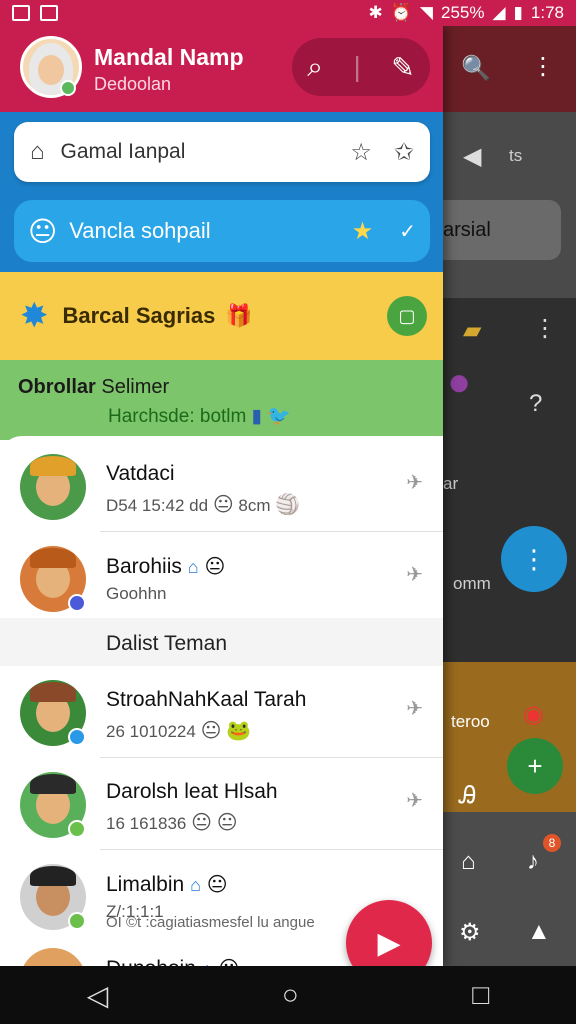 This screenshot has height=1024, width=576. What do you see at coordinates (239, 731) in the screenshot?
I see `creature-icon: 🐸` at bounding box center [239, 731].